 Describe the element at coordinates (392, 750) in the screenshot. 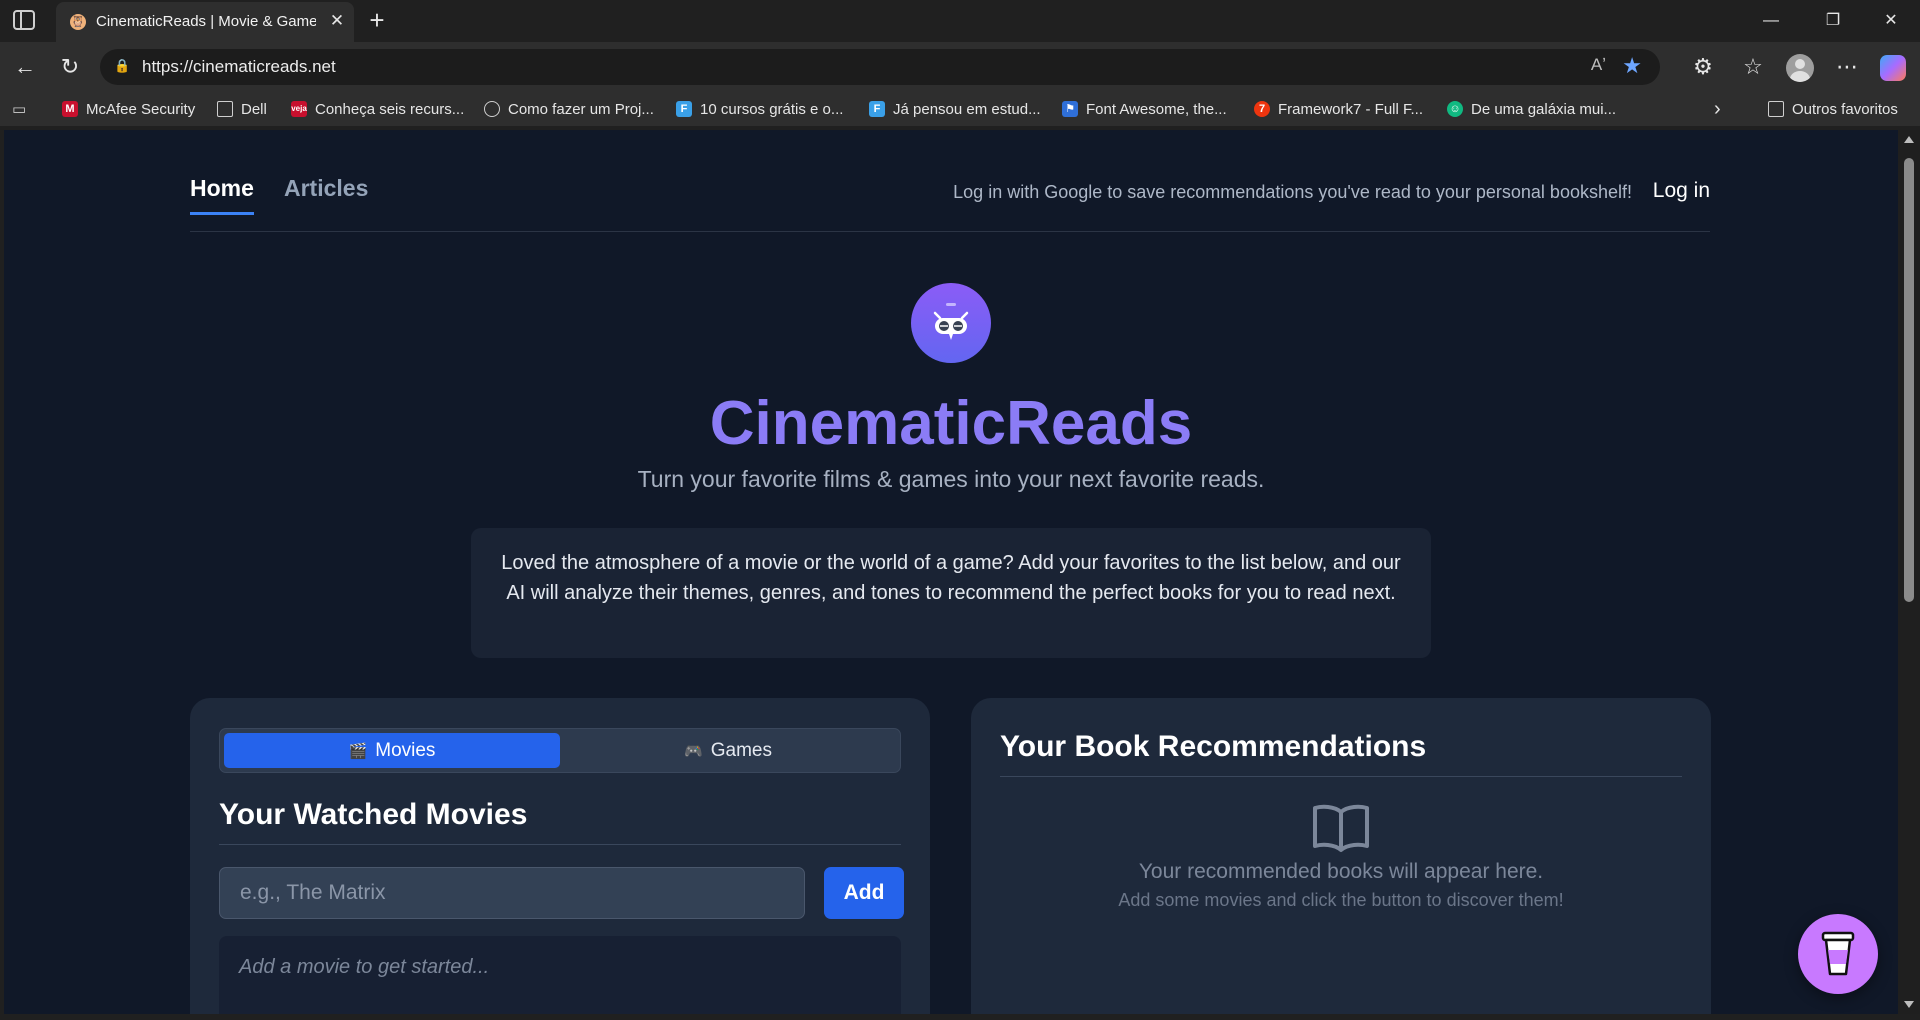

I see `tab-movies: 🎬 Movies` at that location.